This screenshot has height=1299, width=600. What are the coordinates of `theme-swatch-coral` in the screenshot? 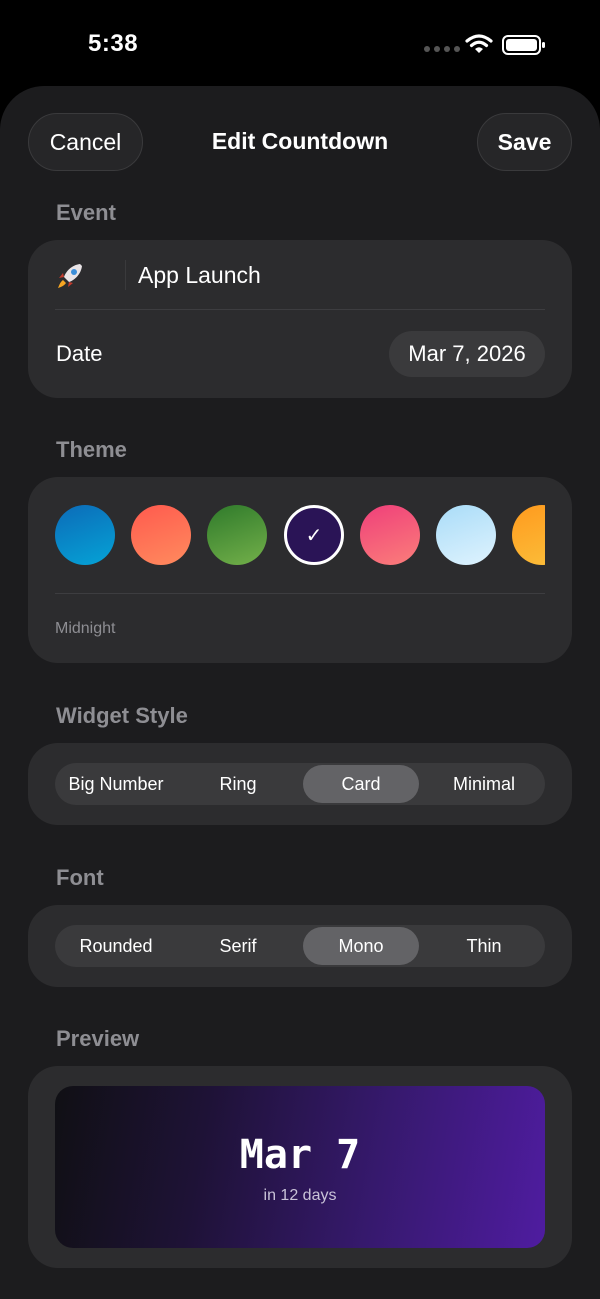 It's located at (161, 535).